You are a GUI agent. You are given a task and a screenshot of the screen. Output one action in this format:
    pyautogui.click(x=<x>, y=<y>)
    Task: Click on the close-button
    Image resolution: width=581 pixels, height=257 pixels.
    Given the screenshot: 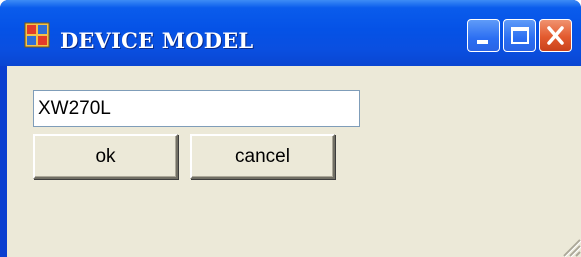 What is the action you would take?
    pyautogui.click(x=555, y=35)
    